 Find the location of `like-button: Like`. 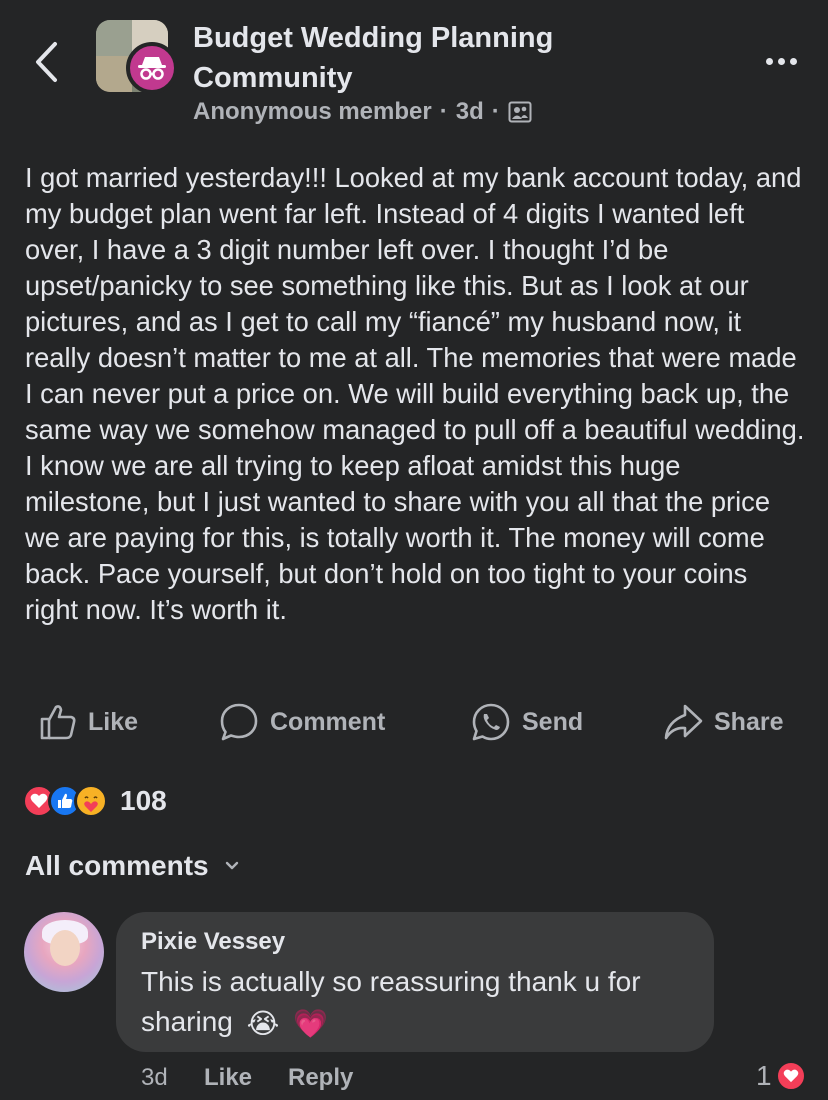

like-button: Like is located at coordinates (88, 722).